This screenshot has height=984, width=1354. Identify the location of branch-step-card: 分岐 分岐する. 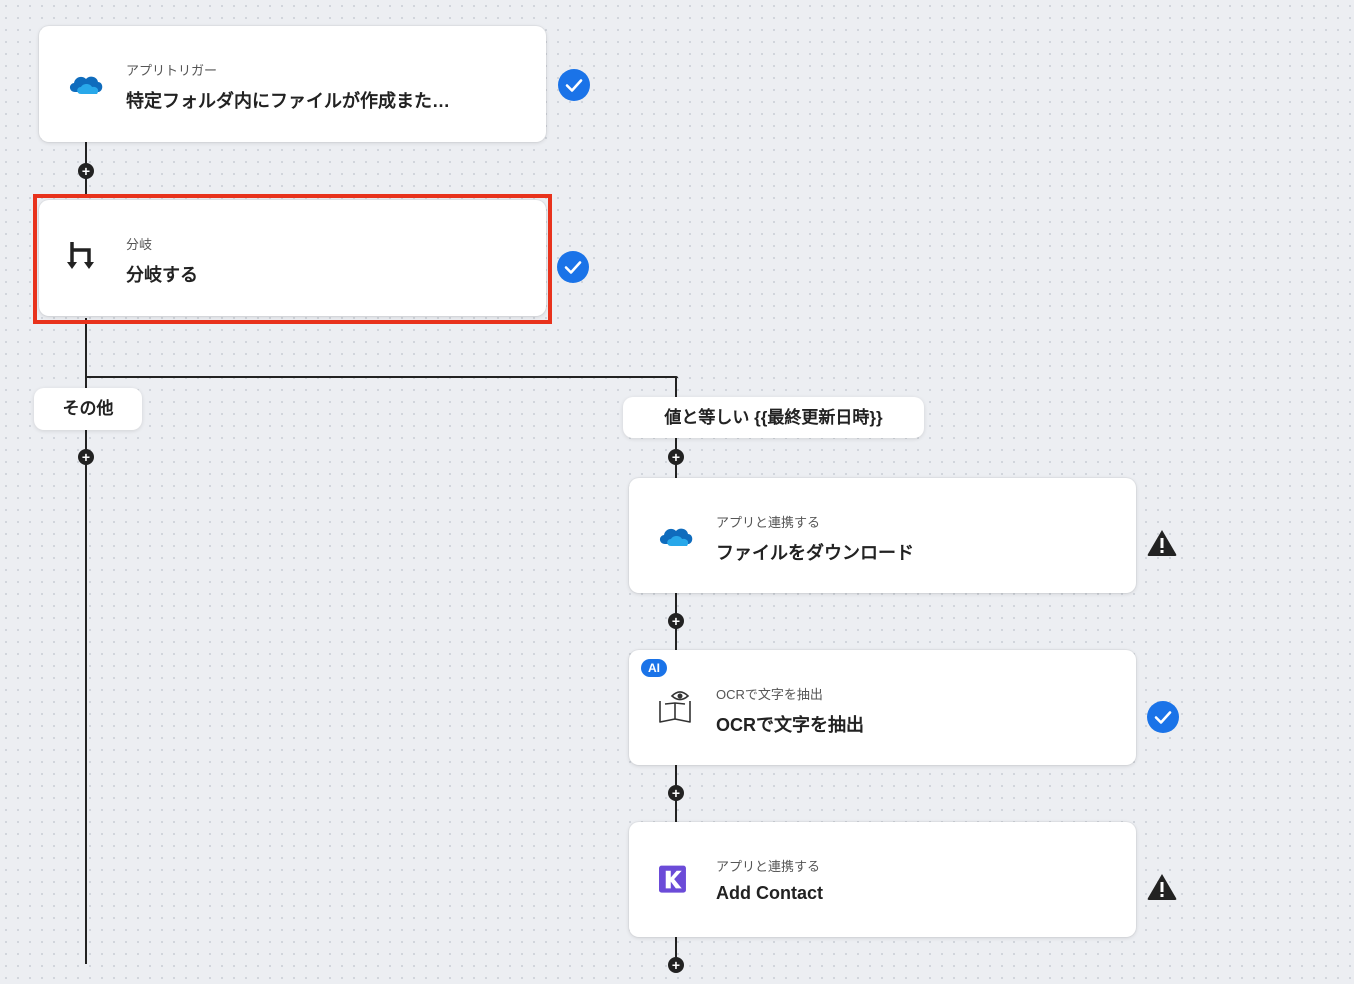
(292, 258).